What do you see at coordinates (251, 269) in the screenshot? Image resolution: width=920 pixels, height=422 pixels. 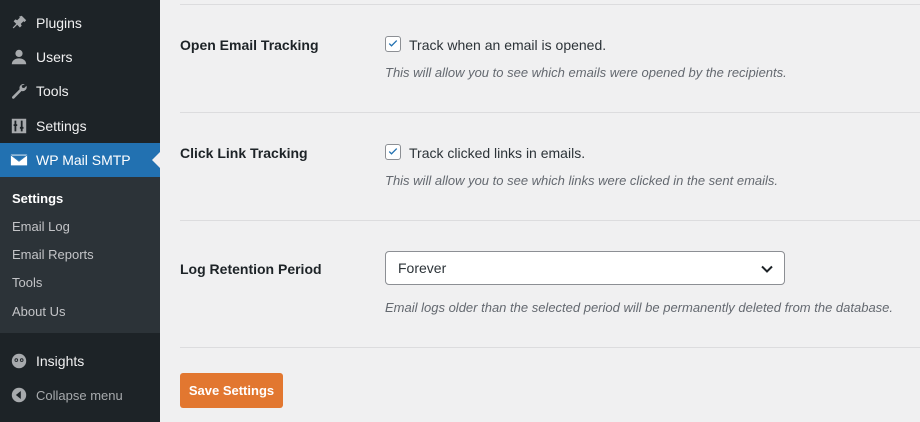 I see `retention-label: Log Retention Period` at bounding box center [251, 269].